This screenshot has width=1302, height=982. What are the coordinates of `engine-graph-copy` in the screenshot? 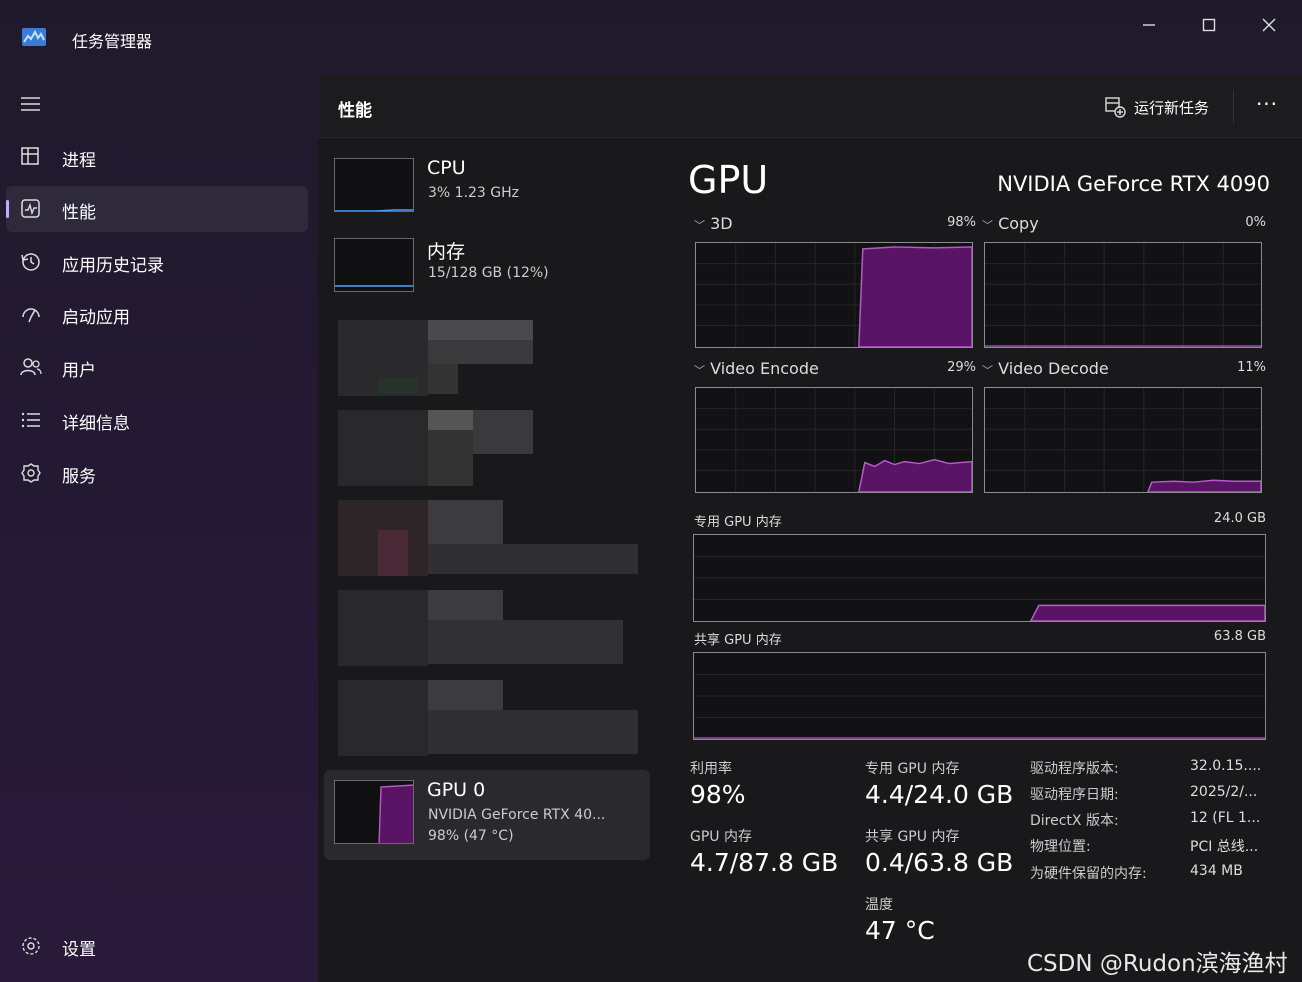 It's located at (1123, 295).